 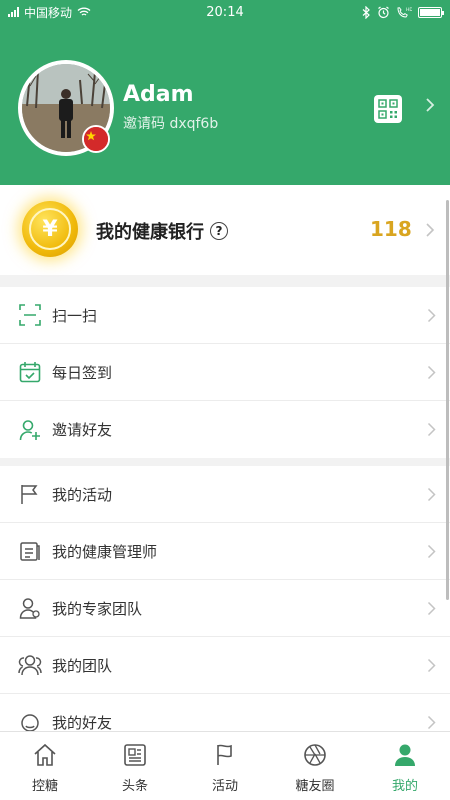 I want to click on status-time: 20:14, so click(x=225, y=12).